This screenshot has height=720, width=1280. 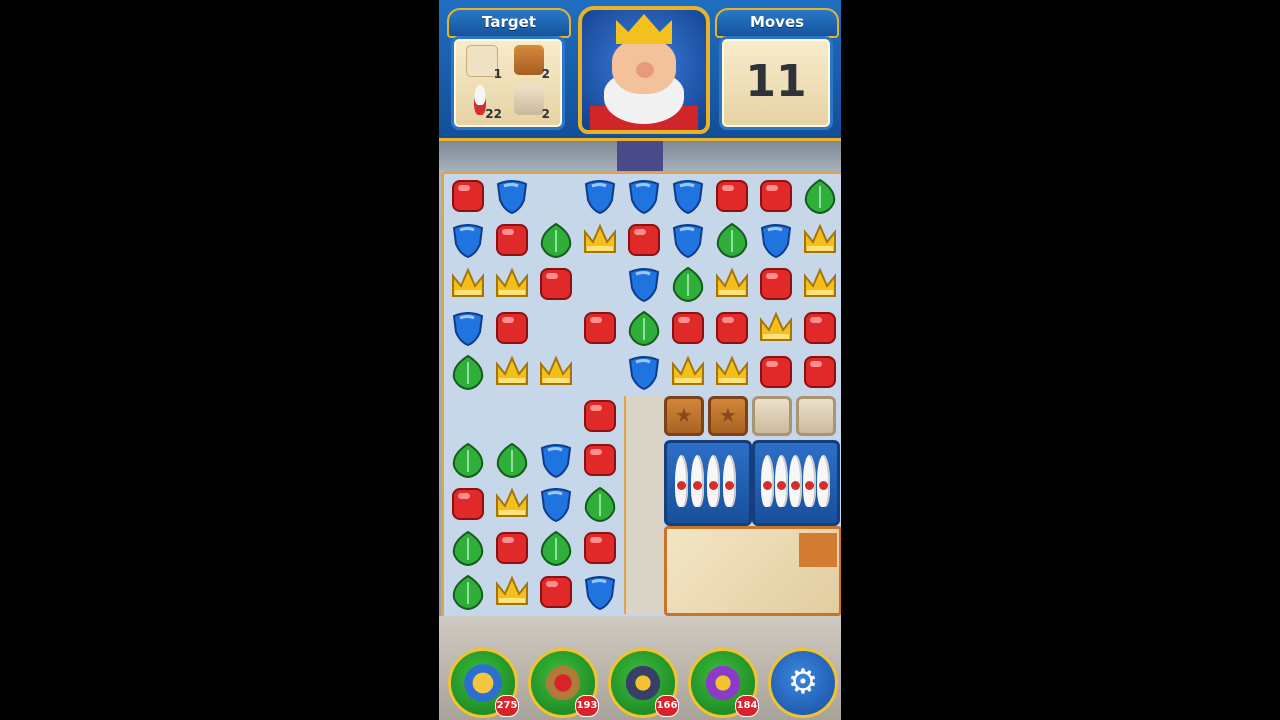 I want to click on moves-counter: 11, so click(x=776, y=81).